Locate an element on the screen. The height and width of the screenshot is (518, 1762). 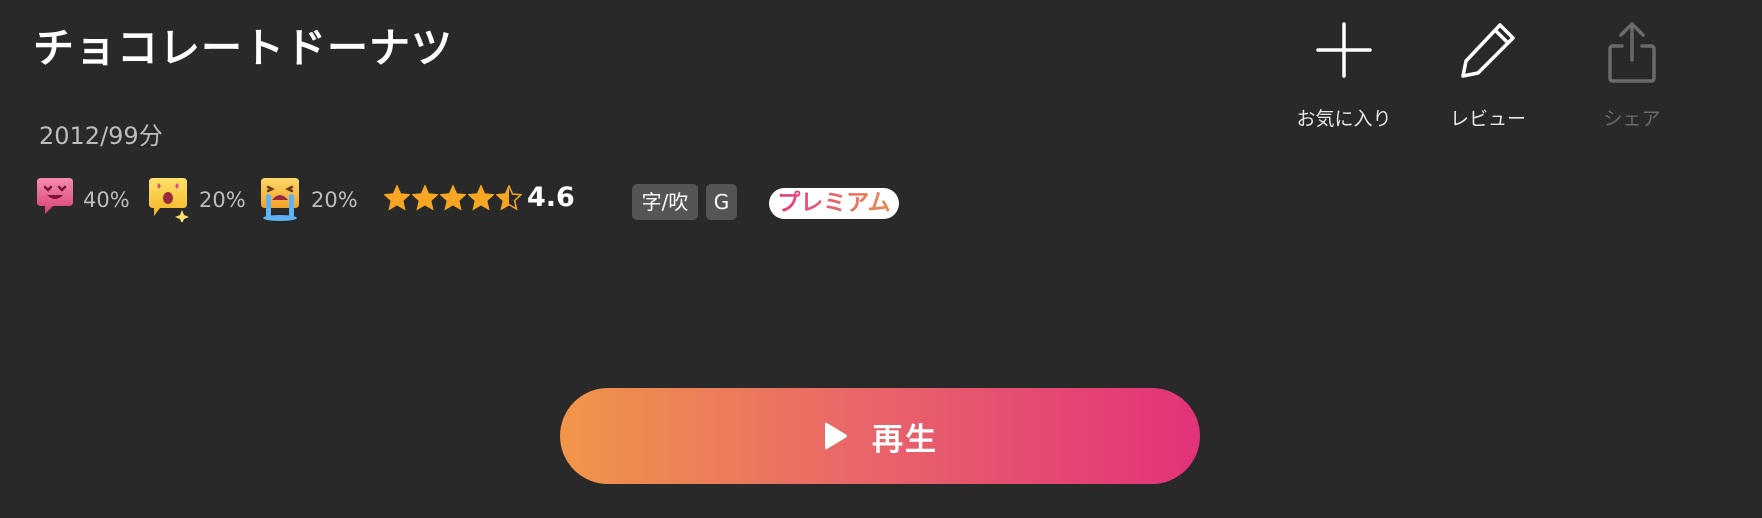
share-label: シェア is located at coordinates (1632, 119).